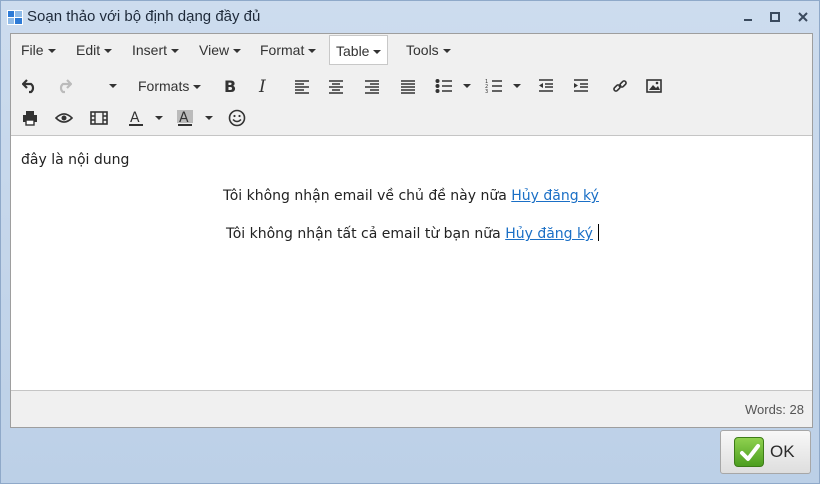 This screenshot has height=484, width=820. Describe the element at coordinates (549, 234) in the screenshot. I see `unsubscribe-all-link: Hủy đăng ký` at that location.